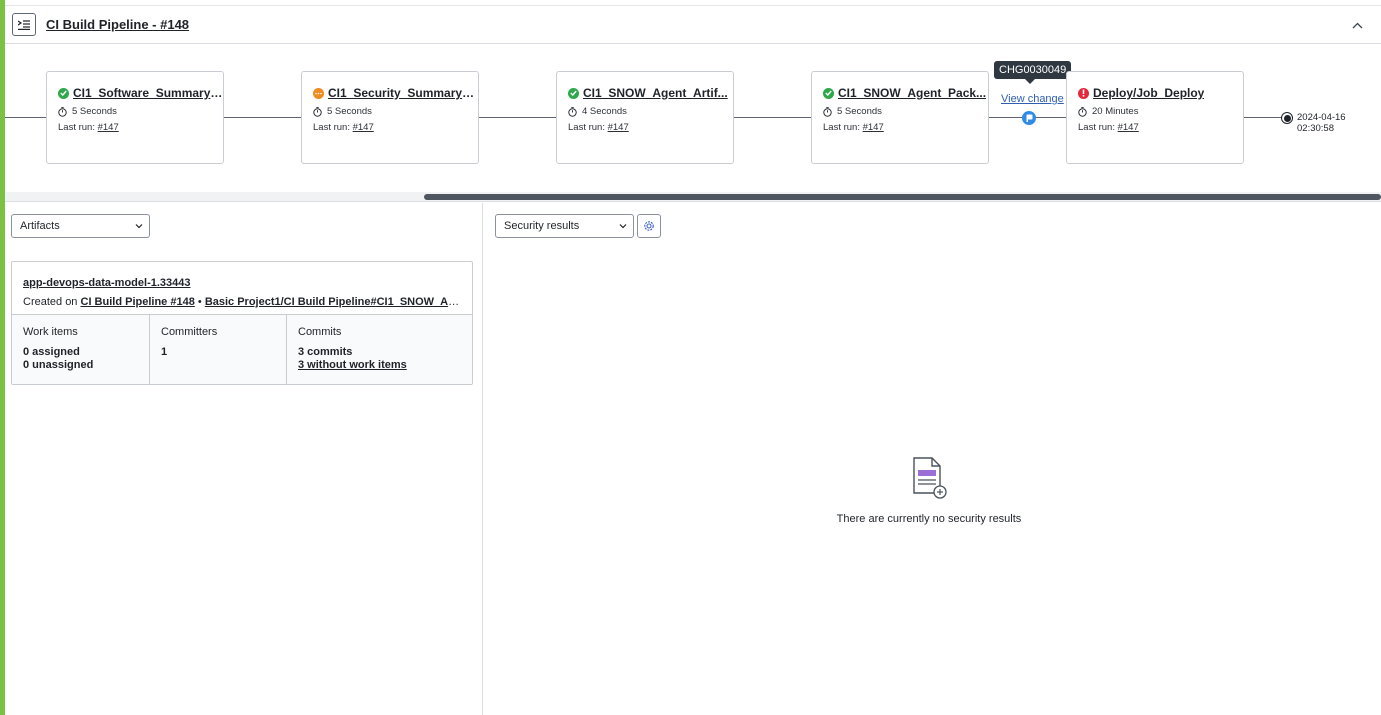  What do you see at coordinates (1033, 72) in the screenshot?
I see `change-tooltip: CHG0030049` at bounding box center [1033, 72].